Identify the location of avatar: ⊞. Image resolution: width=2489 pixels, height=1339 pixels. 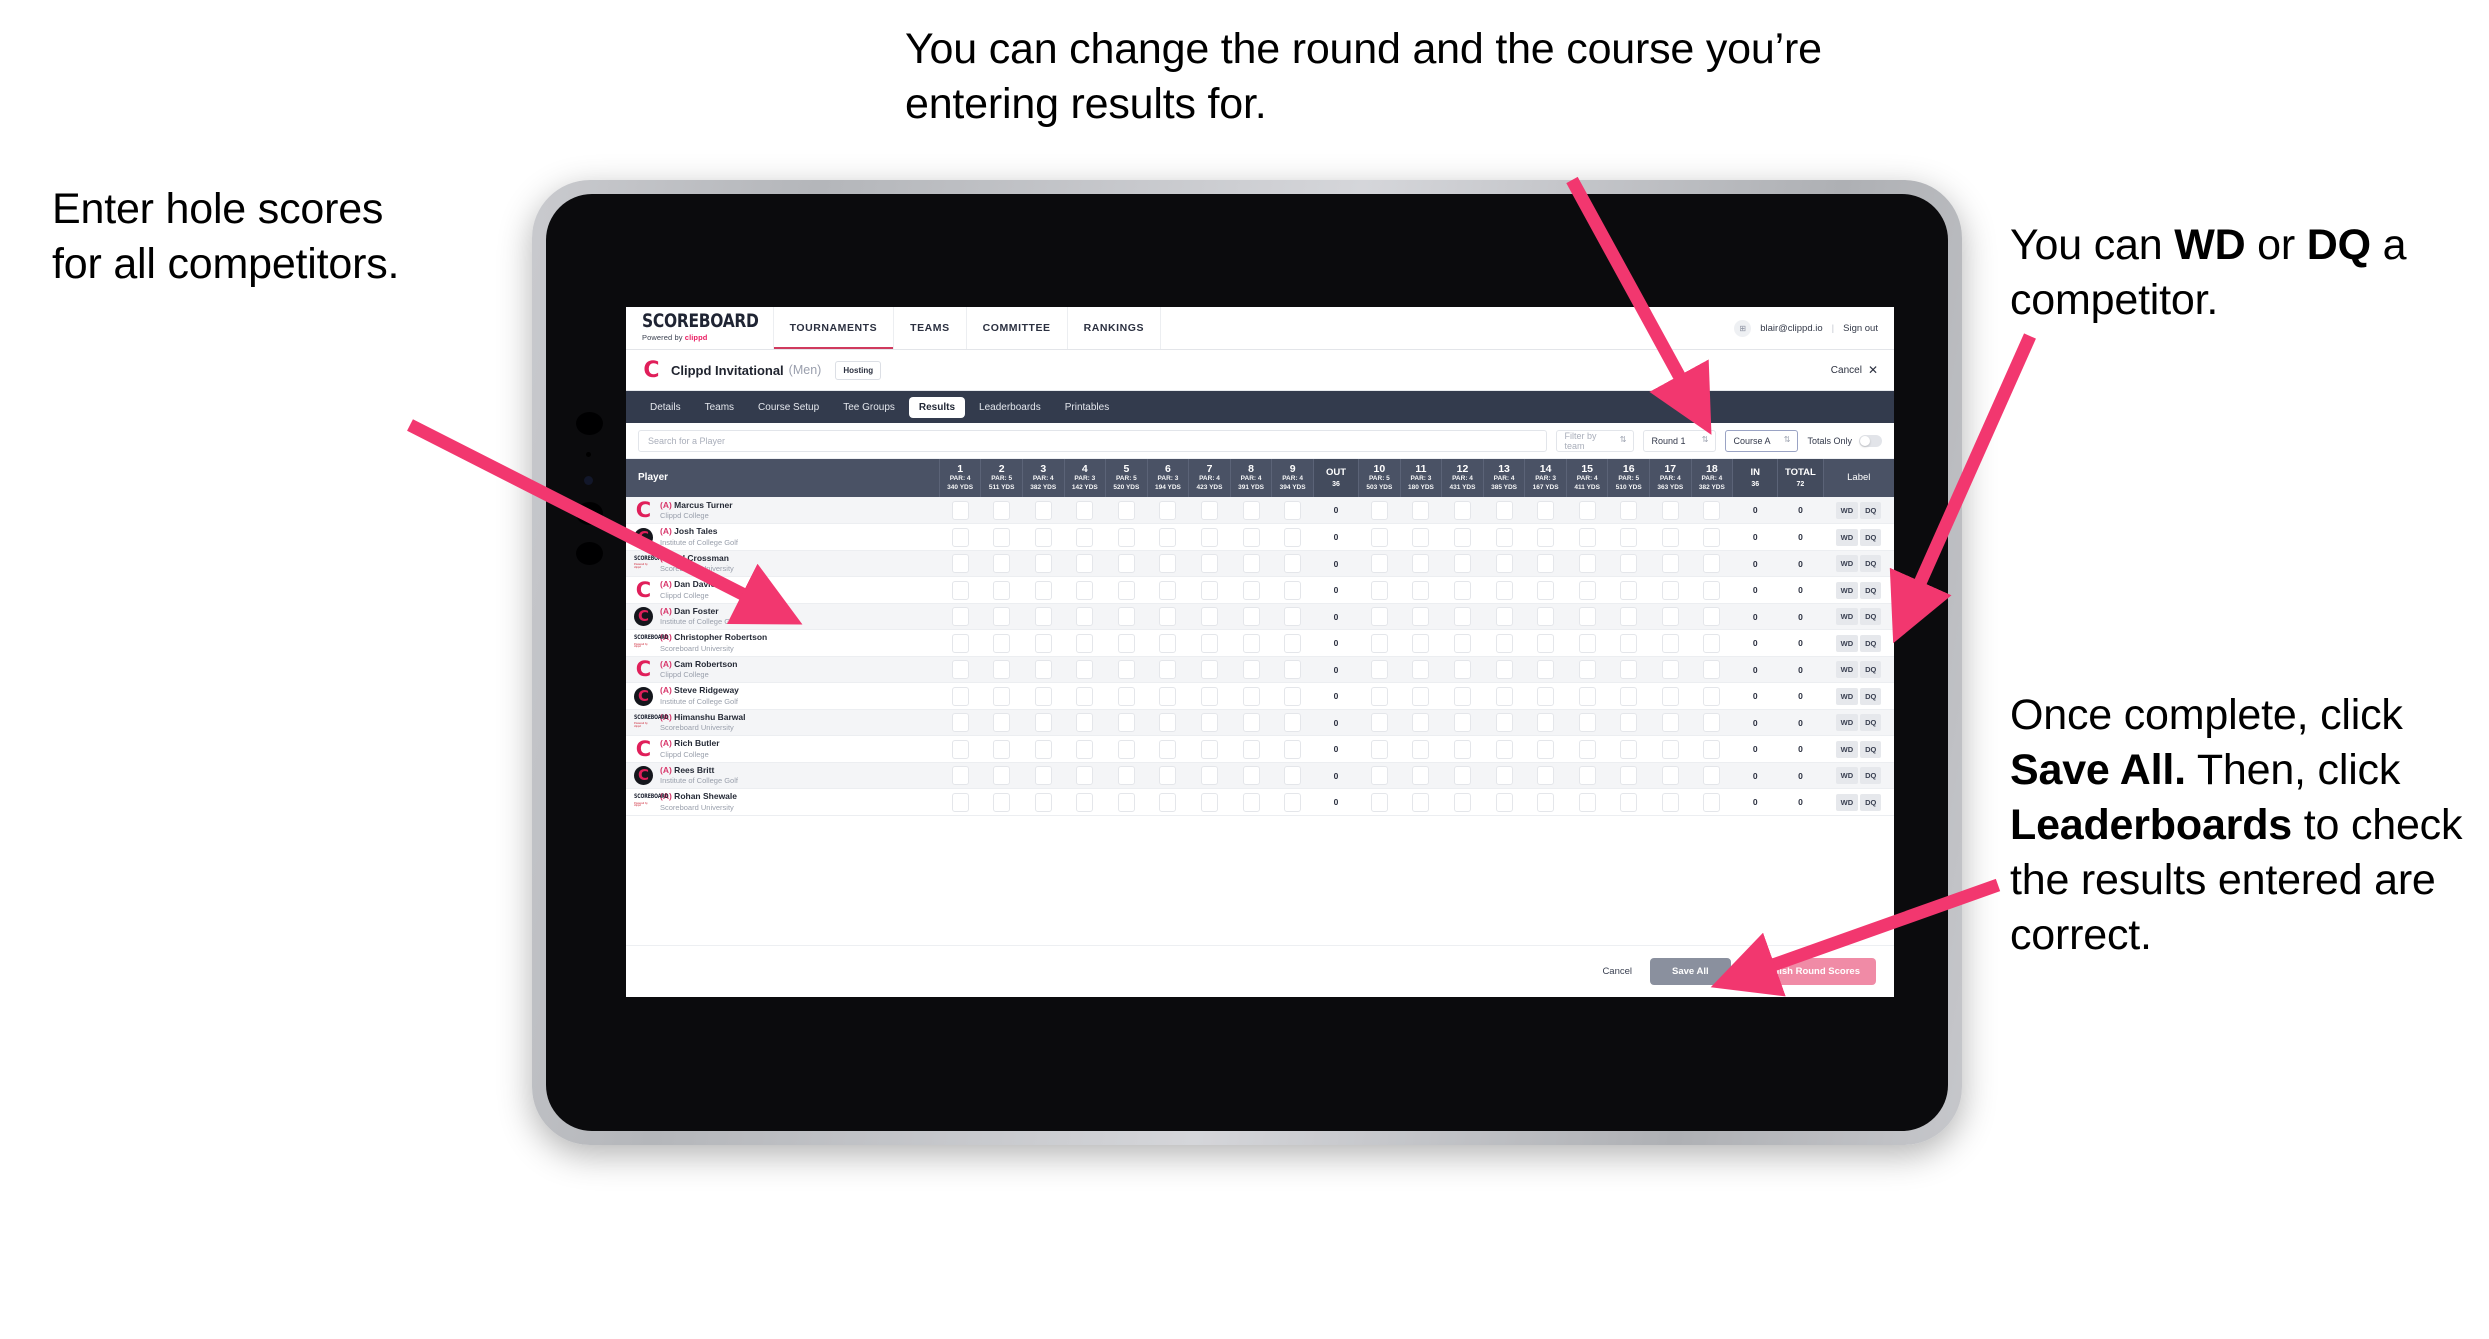
(1743, 328).